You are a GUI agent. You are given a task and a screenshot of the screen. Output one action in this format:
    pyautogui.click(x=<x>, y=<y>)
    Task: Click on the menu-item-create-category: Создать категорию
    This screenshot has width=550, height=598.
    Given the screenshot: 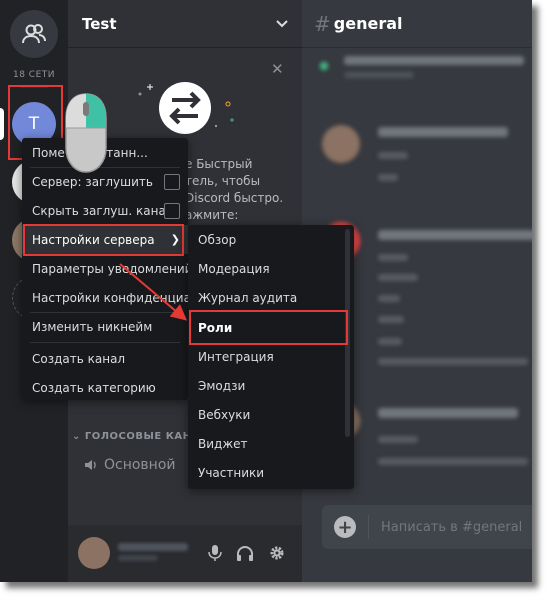 What is the action you would take?
    pyautogui.click(x=105, y=387)
    